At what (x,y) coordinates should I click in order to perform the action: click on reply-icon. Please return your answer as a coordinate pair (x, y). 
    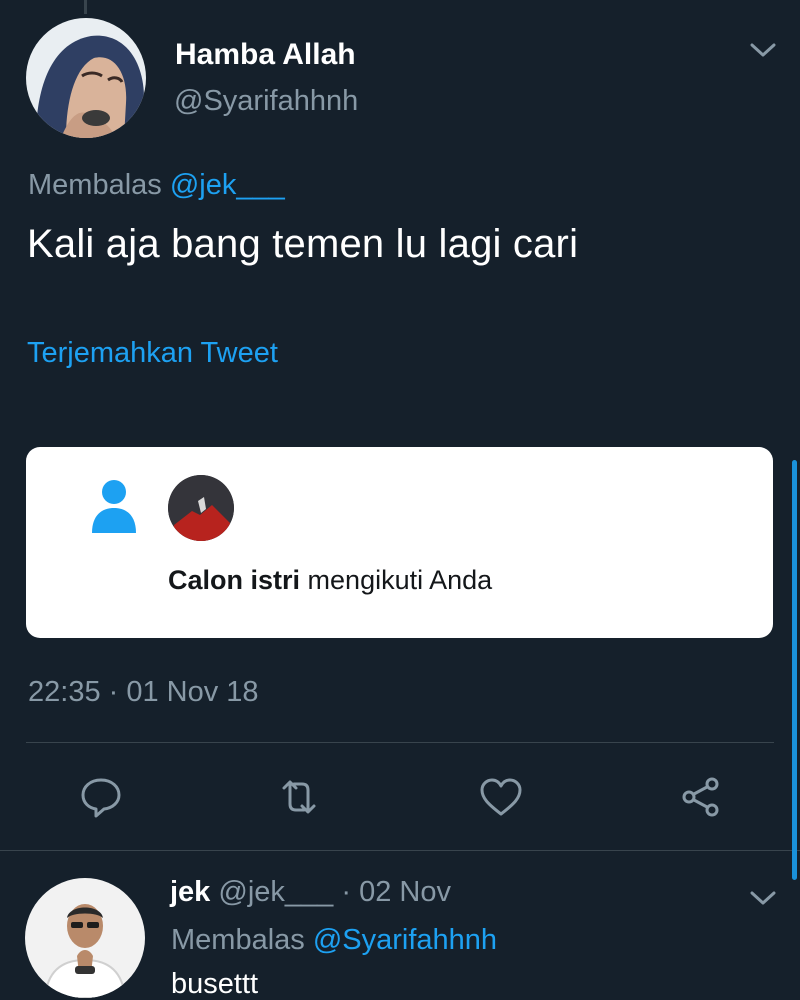
    Looking at the image, I should click on (101, 797).